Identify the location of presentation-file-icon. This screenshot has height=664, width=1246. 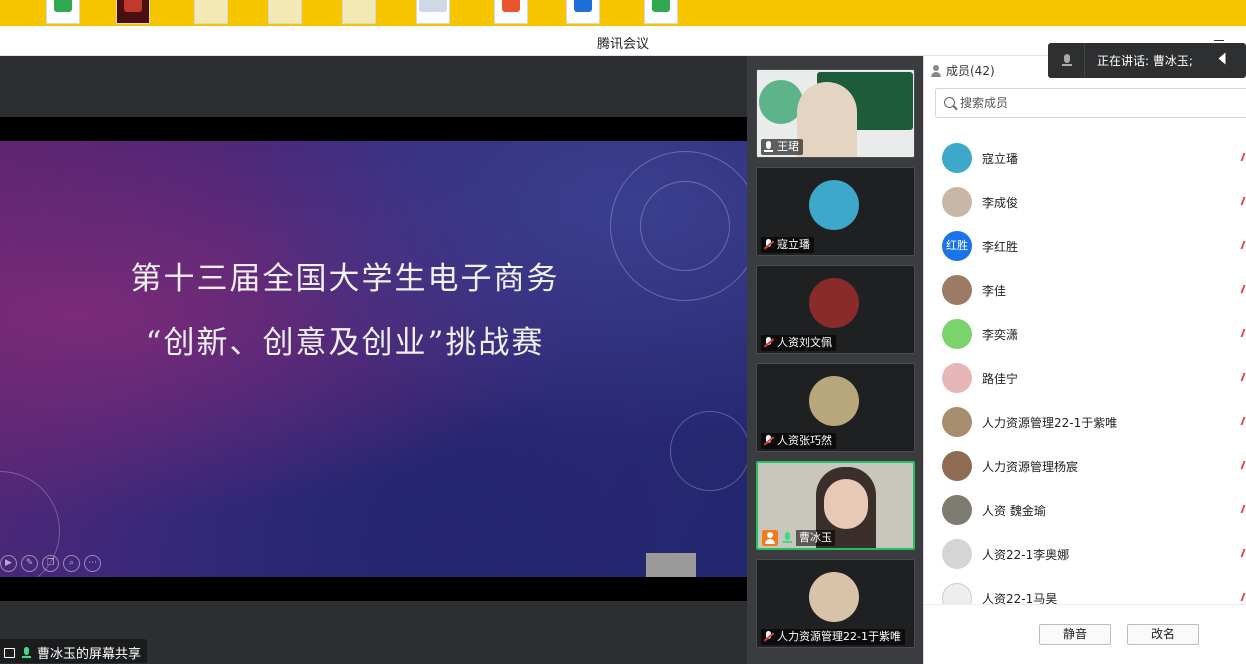
(511, 12).